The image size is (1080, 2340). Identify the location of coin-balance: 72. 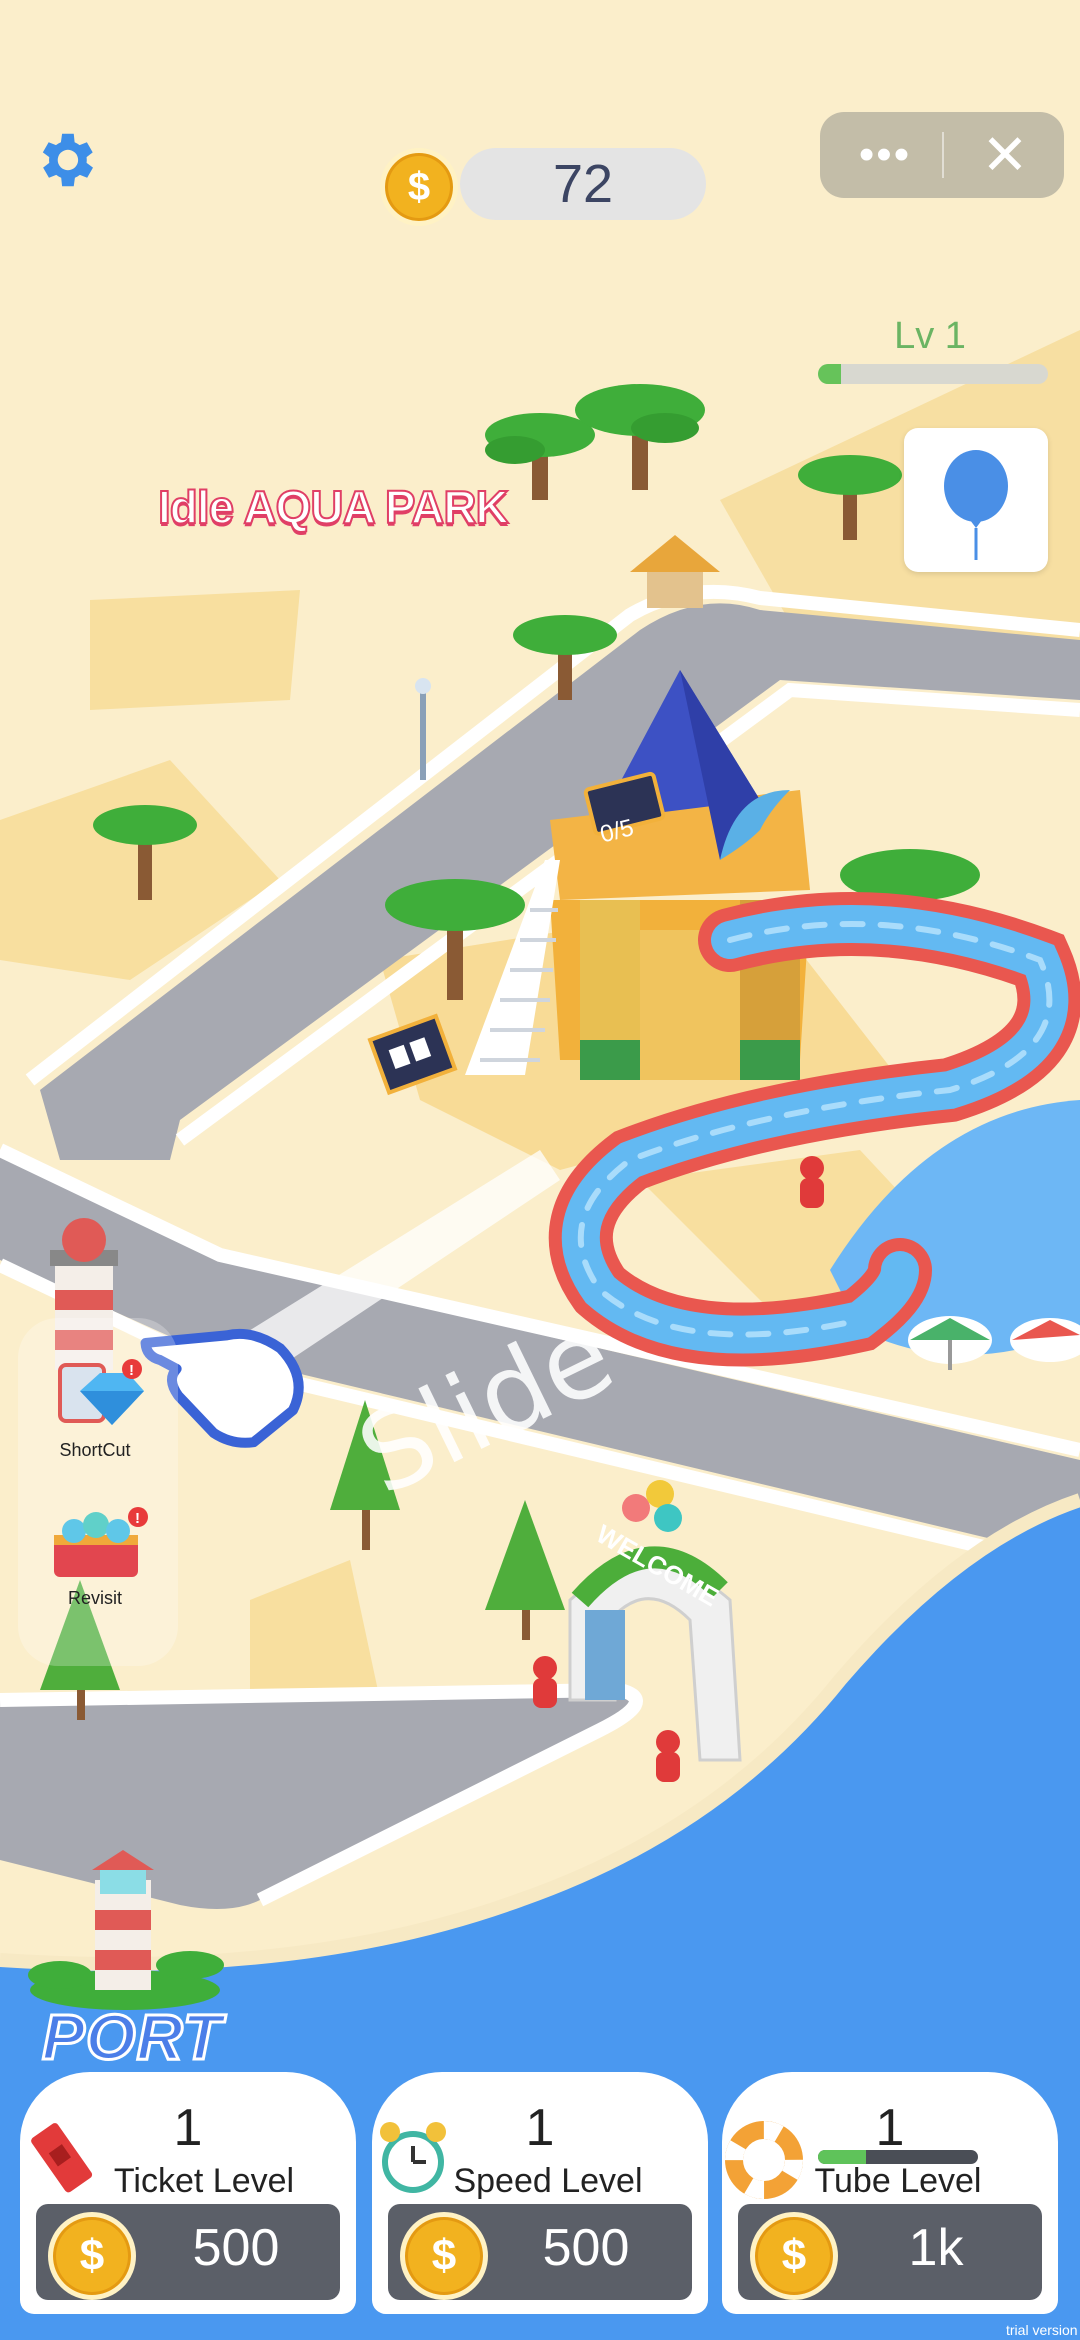
(583, 184).